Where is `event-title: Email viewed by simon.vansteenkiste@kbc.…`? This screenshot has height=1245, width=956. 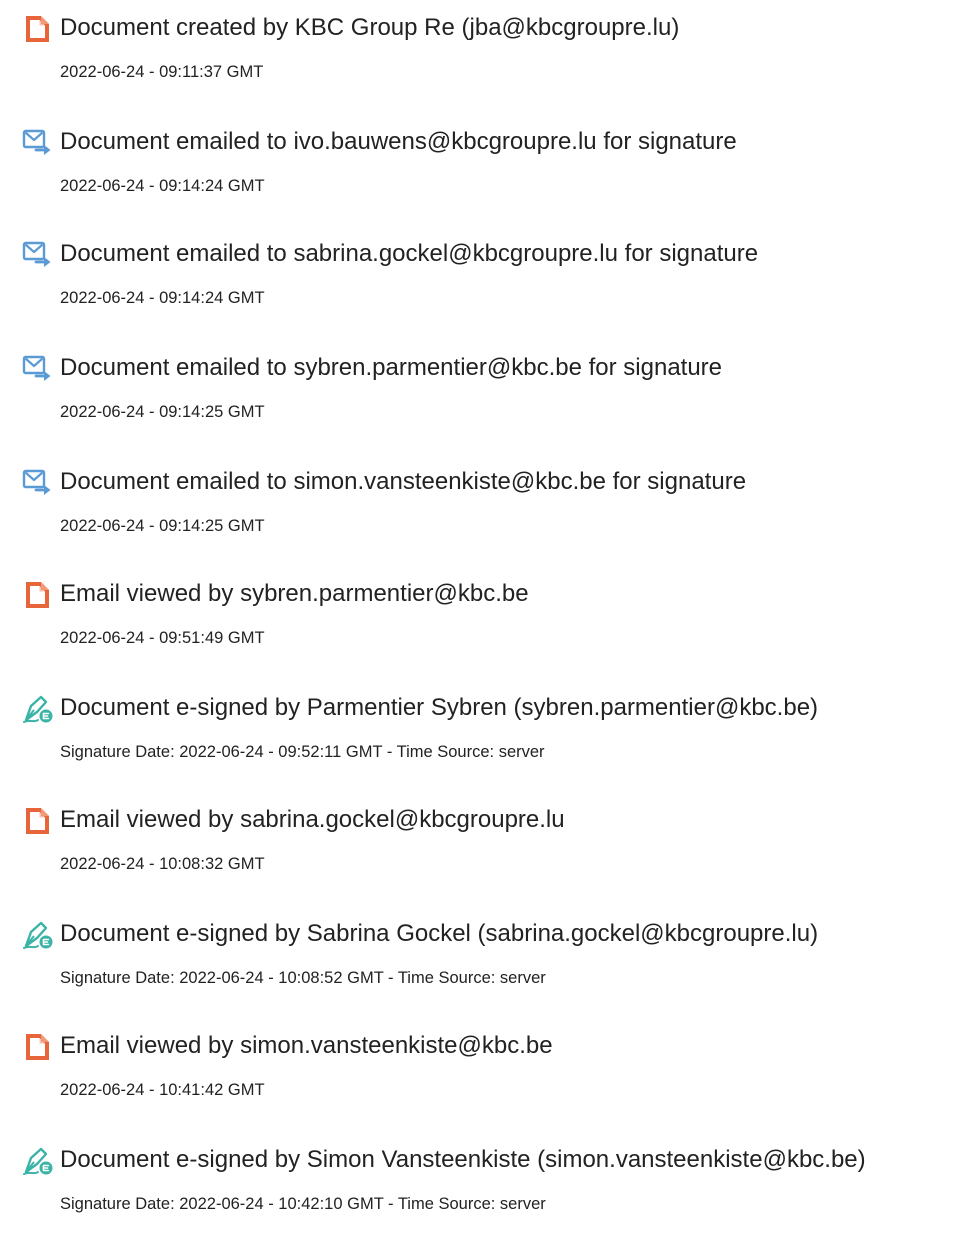 event-title: Email viewed by simon.vansteenkiste@kbc.… is located at coordinates (306, 1045).